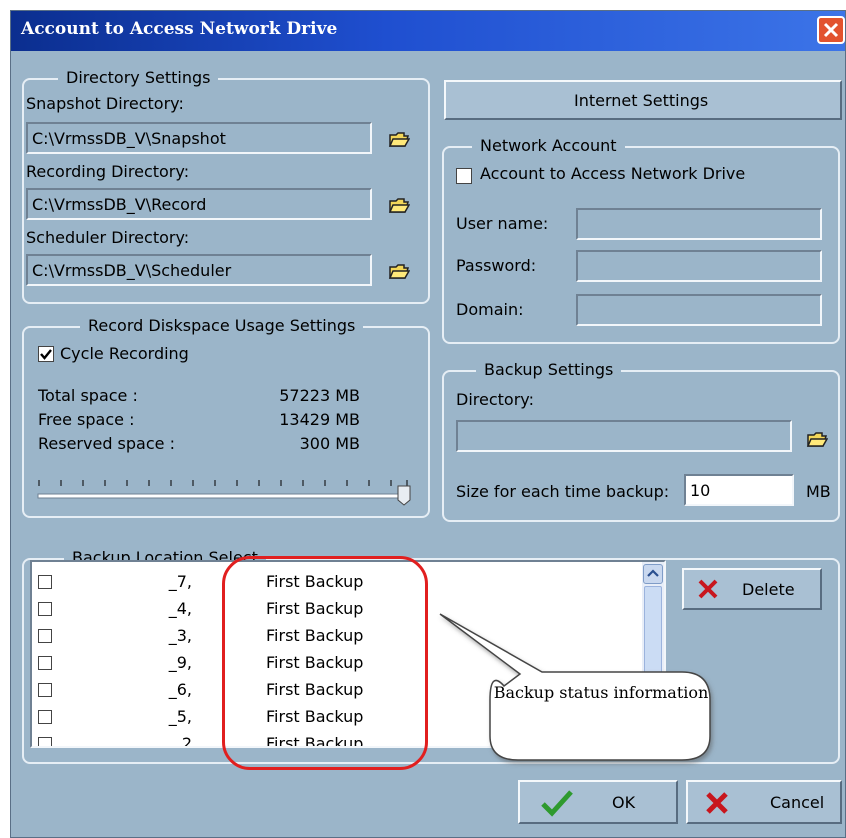  What do you see at coordinates (490, 309) in the screenshot?
I see `domain-label: Domain:` at bounding box center [490, 309].